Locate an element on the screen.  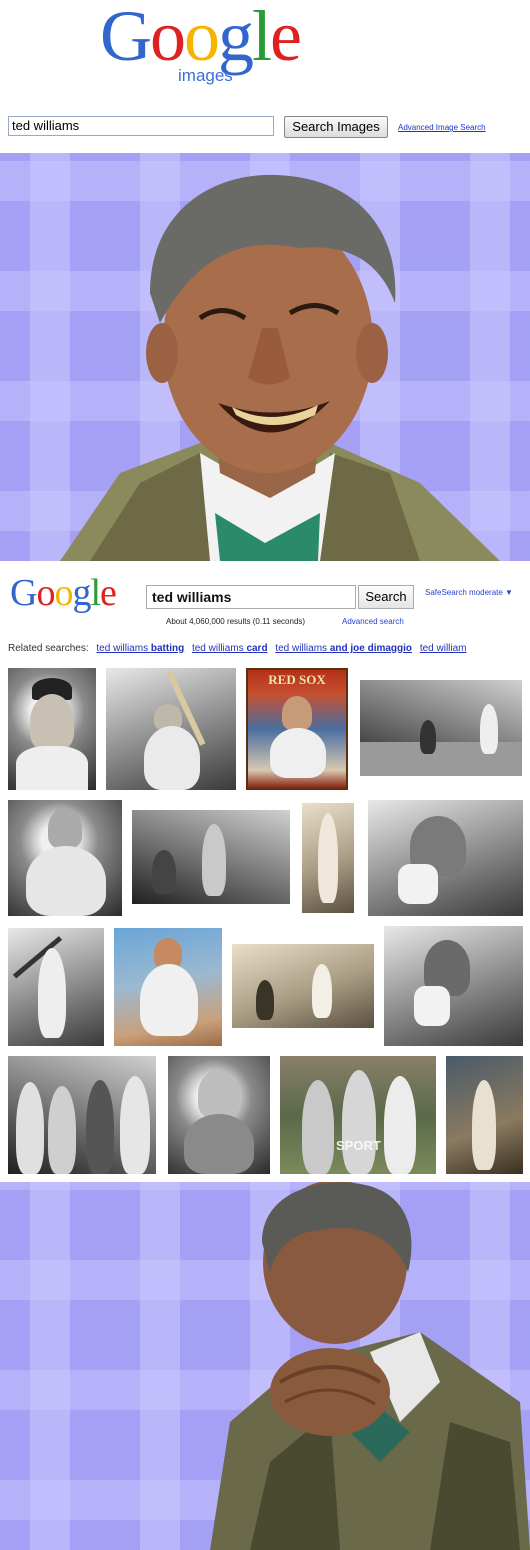
image-search-input: ted williams is located at coordinates (141, 126).